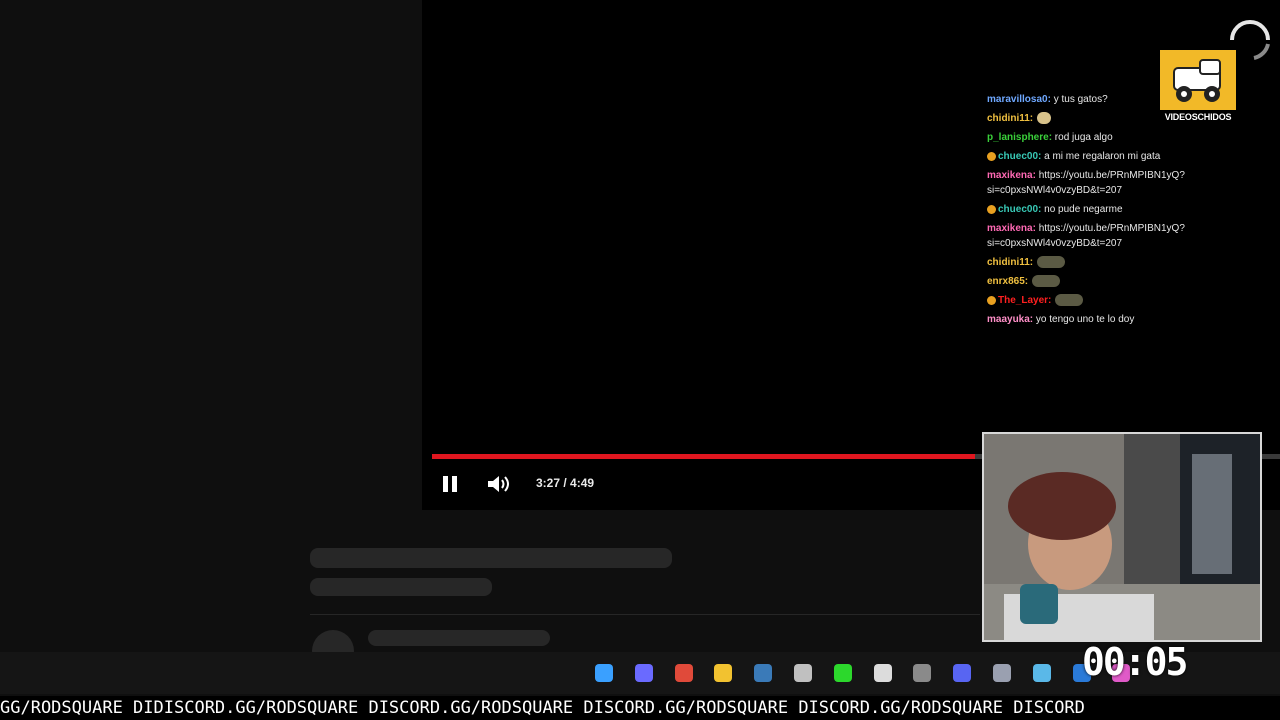 The width and height of the screenshot is (1280, 720). What do you see at coordinates (1008, 281) in the screenshot?
I see `chat-username: enrx865:` at bounding box center [1008, 281].